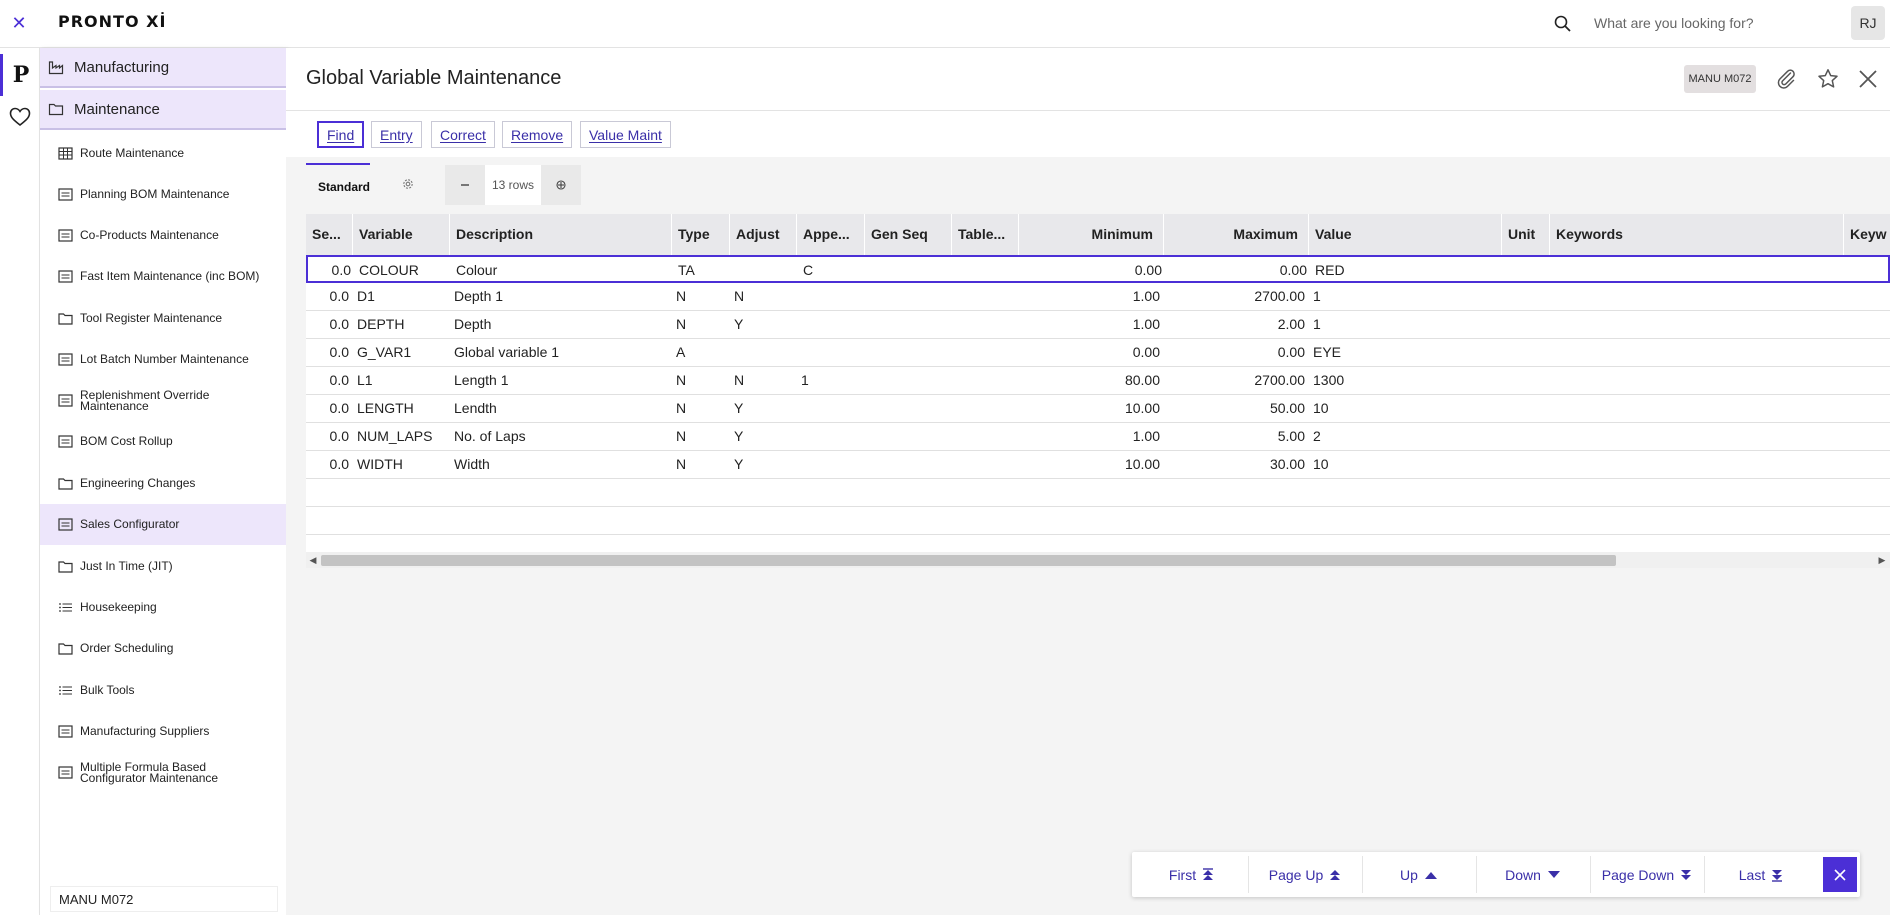 This screenshot has height=915, width=1890. What do you see at coordinates (163, 276) in the screenshot?
I see `sidebar-item-fast-item-maintenance: Fast Item Maintenance (inc BOM)` at bounding box center [163, 276].